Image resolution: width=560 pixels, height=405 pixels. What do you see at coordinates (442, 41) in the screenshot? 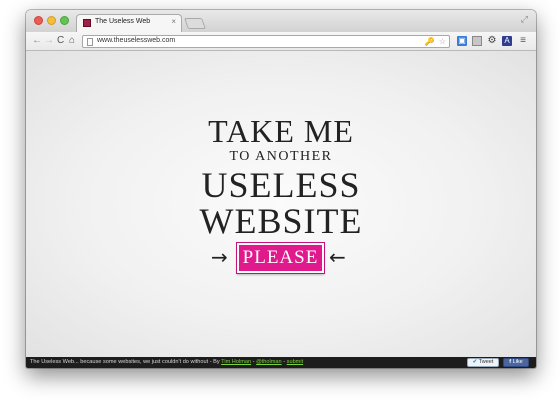
I see `star-icon: ☆` at bounding box center [442, 41].